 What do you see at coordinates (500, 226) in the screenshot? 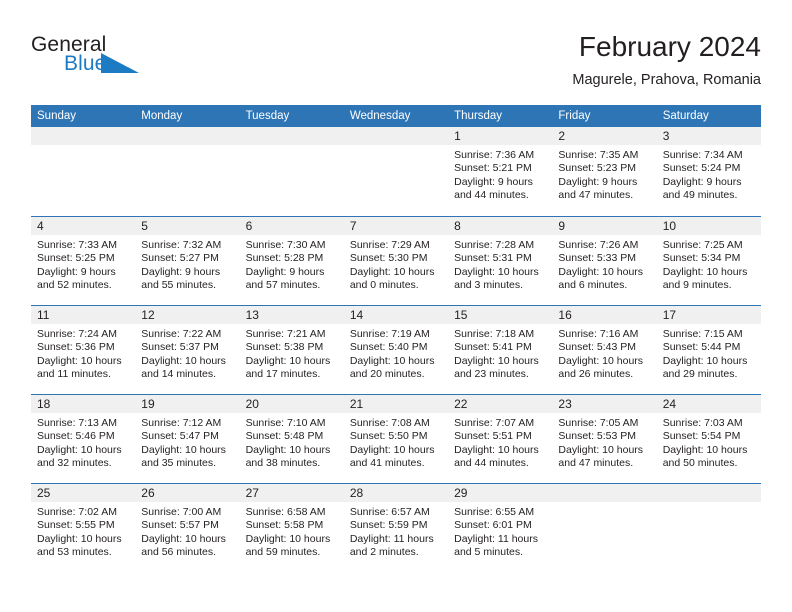
I see `day-number-band: 8` at bounding box center [500, 226].